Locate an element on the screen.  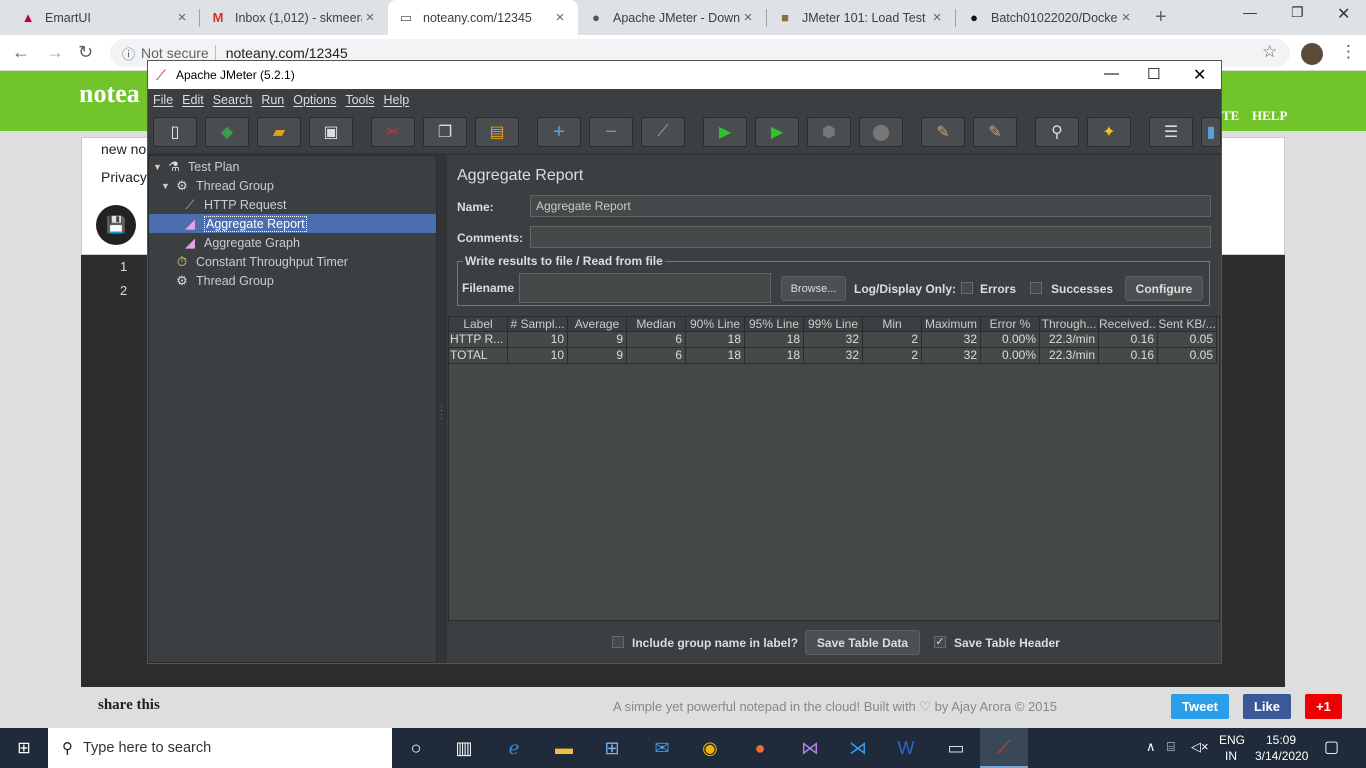
profile-avatar is located at coordinates (1312, 54).